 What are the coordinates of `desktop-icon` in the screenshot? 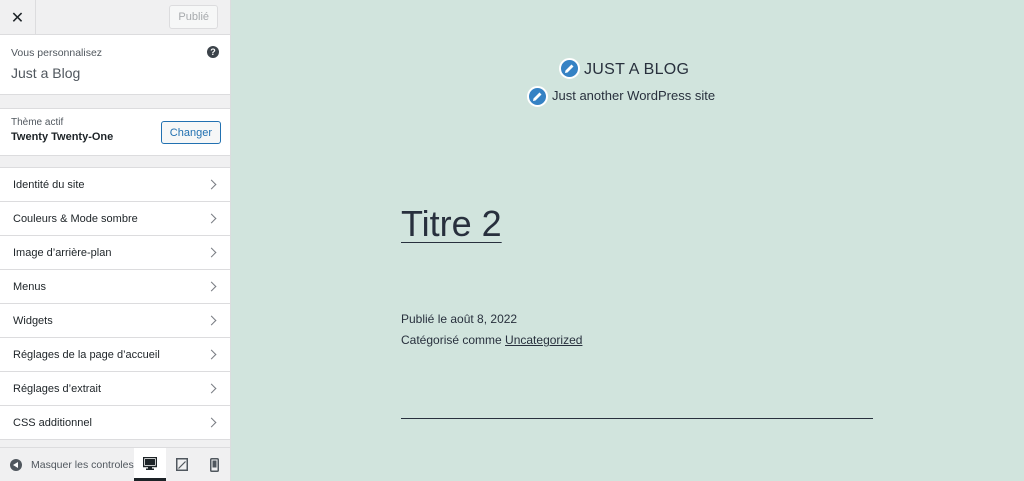 It's located at (150, 463).